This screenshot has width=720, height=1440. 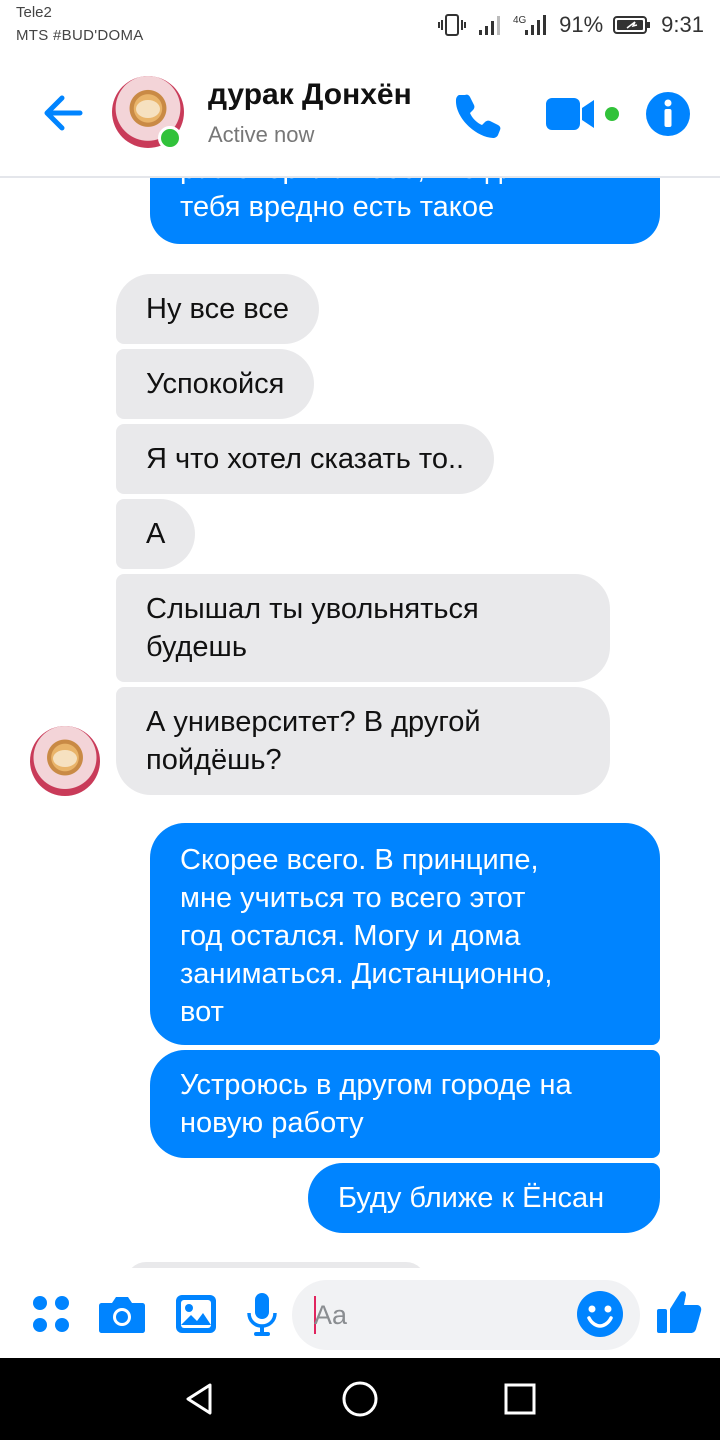 What do you see at coordinates (34, 12) in the screenshot?
I see `carrier-name: Tele2` at bounding box center [34, 12].